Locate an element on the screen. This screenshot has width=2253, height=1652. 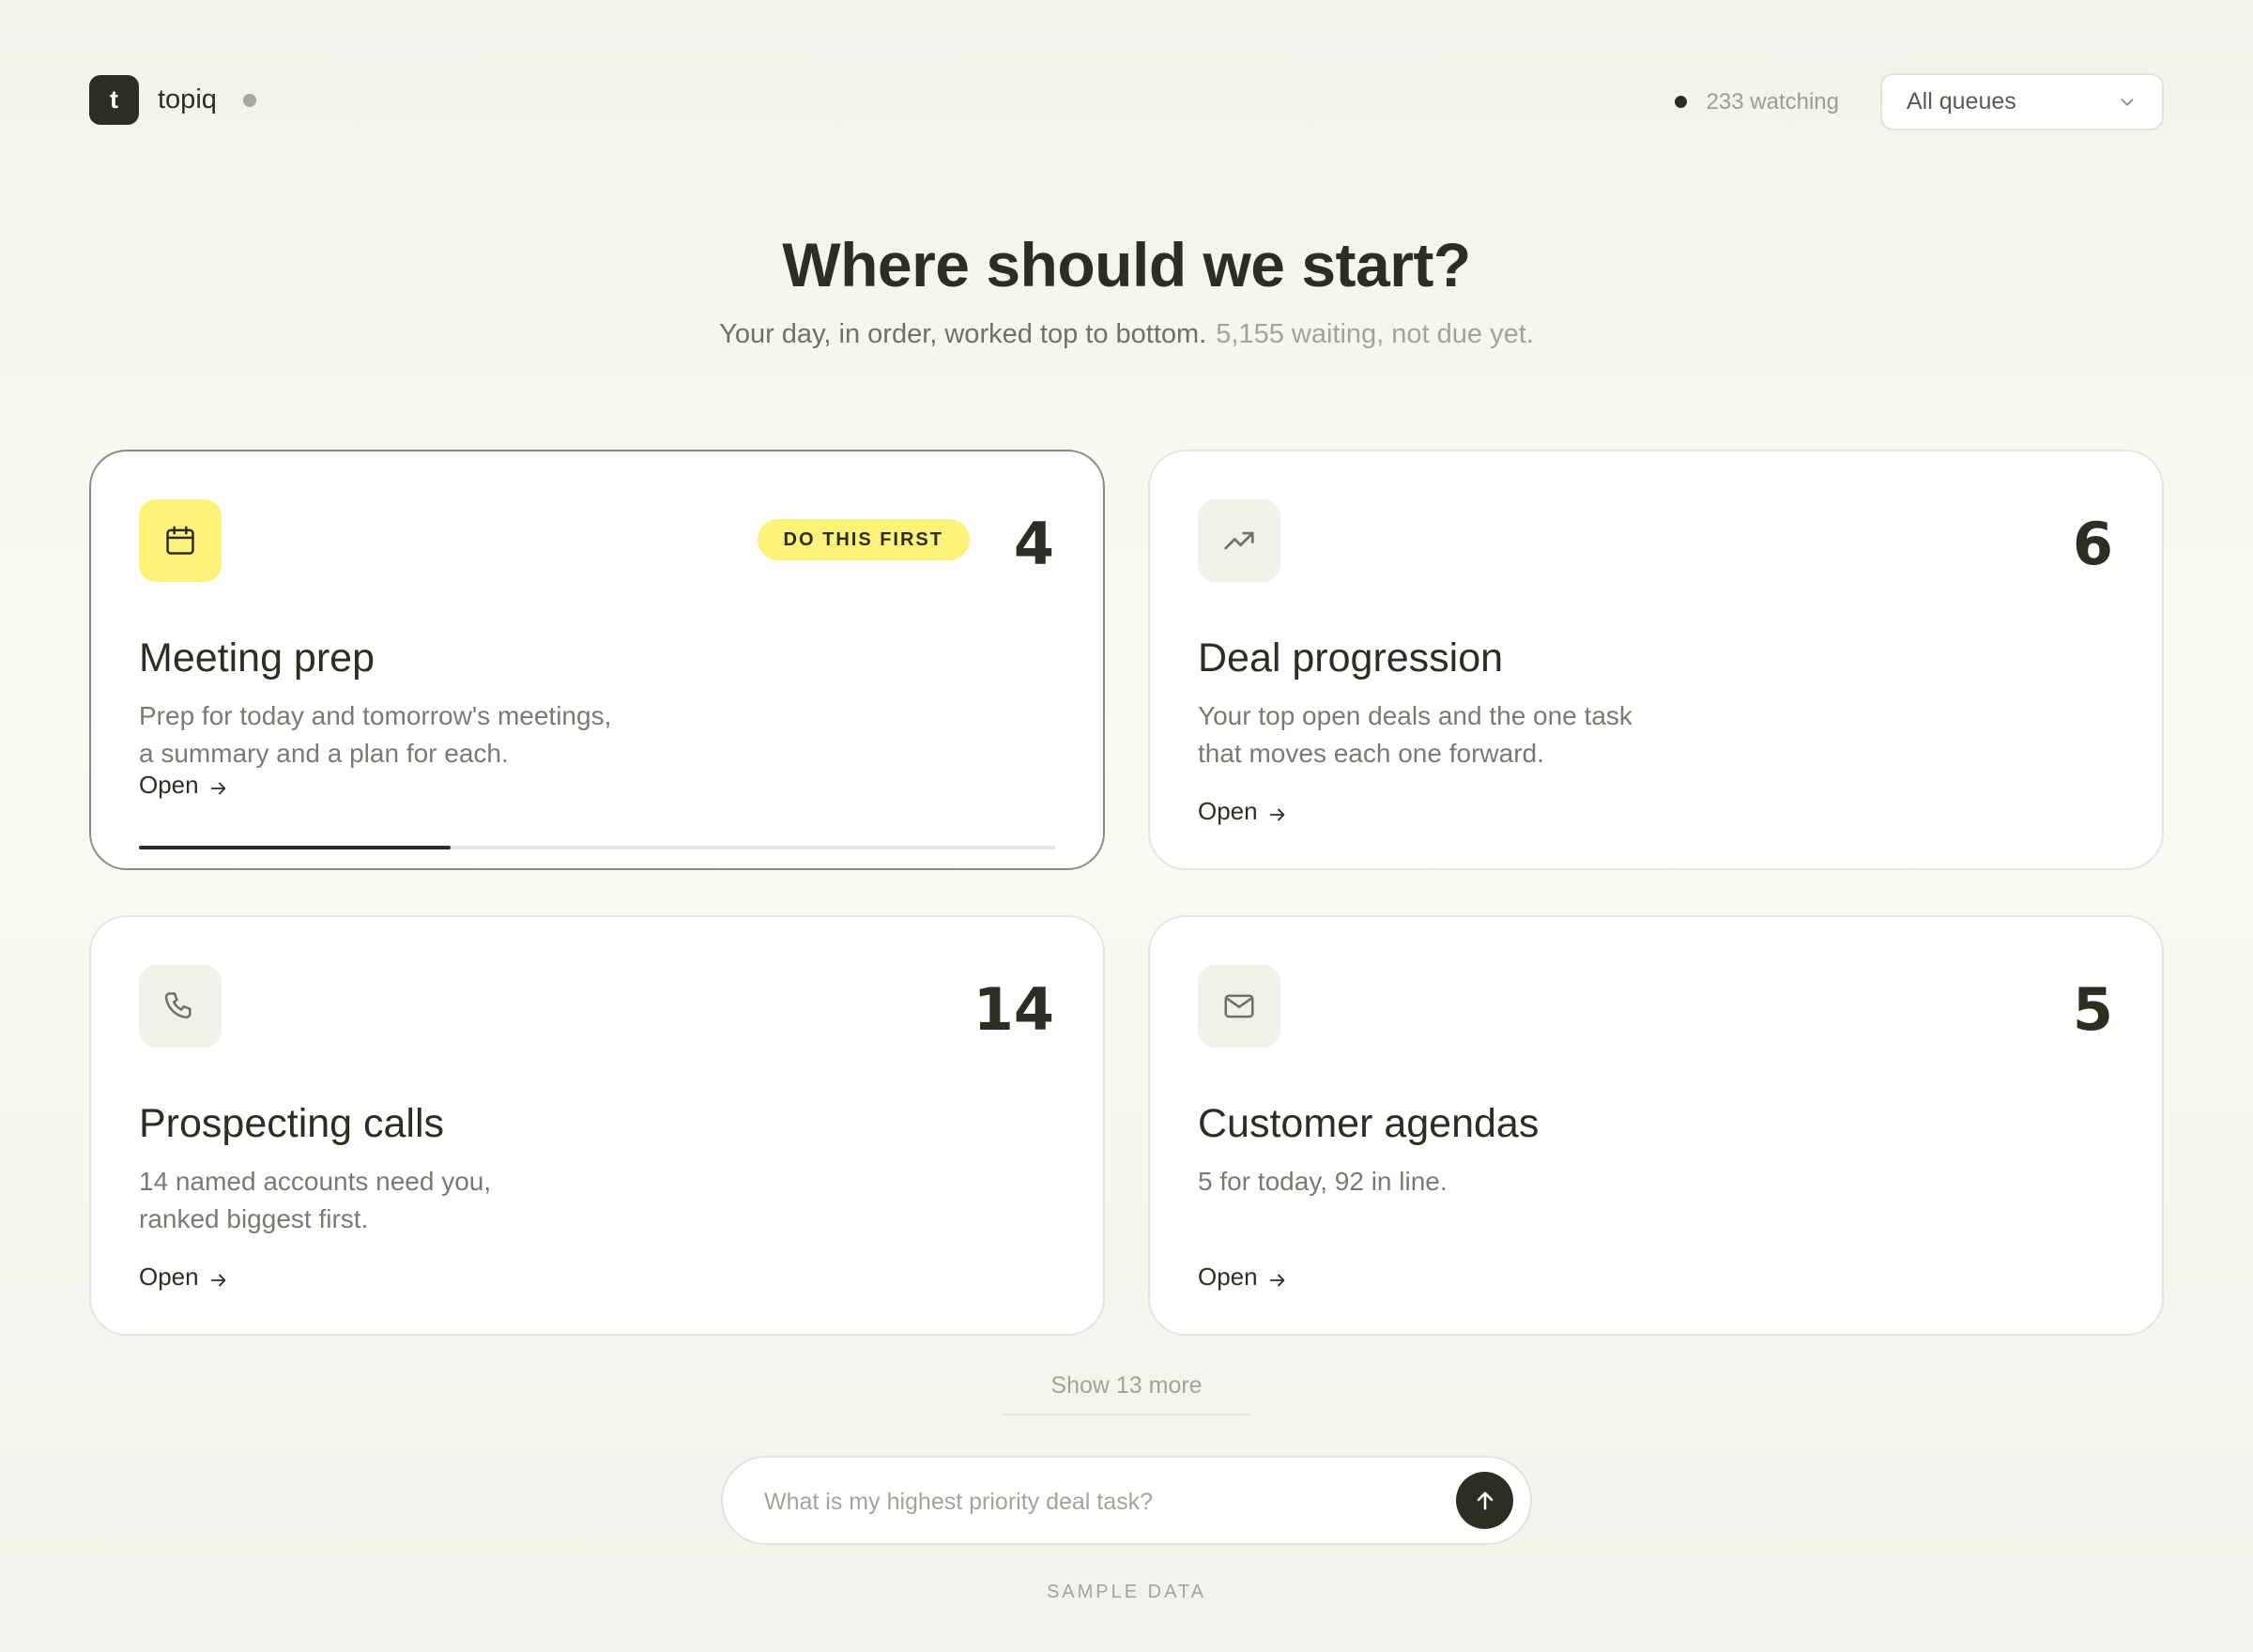
card-count: 4 is located at coordinates (1033, 544).